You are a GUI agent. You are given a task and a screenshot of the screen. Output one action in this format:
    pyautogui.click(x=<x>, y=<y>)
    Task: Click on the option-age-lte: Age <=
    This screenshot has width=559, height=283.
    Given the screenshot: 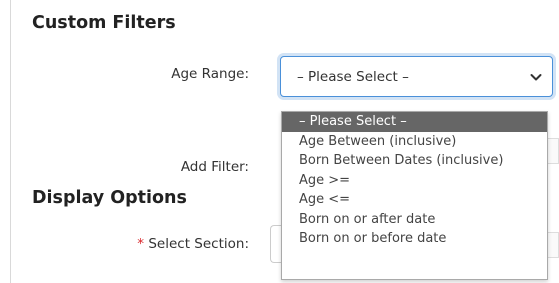 What is the action you would take?
    pyautogui.click(x=414, y=200)
    